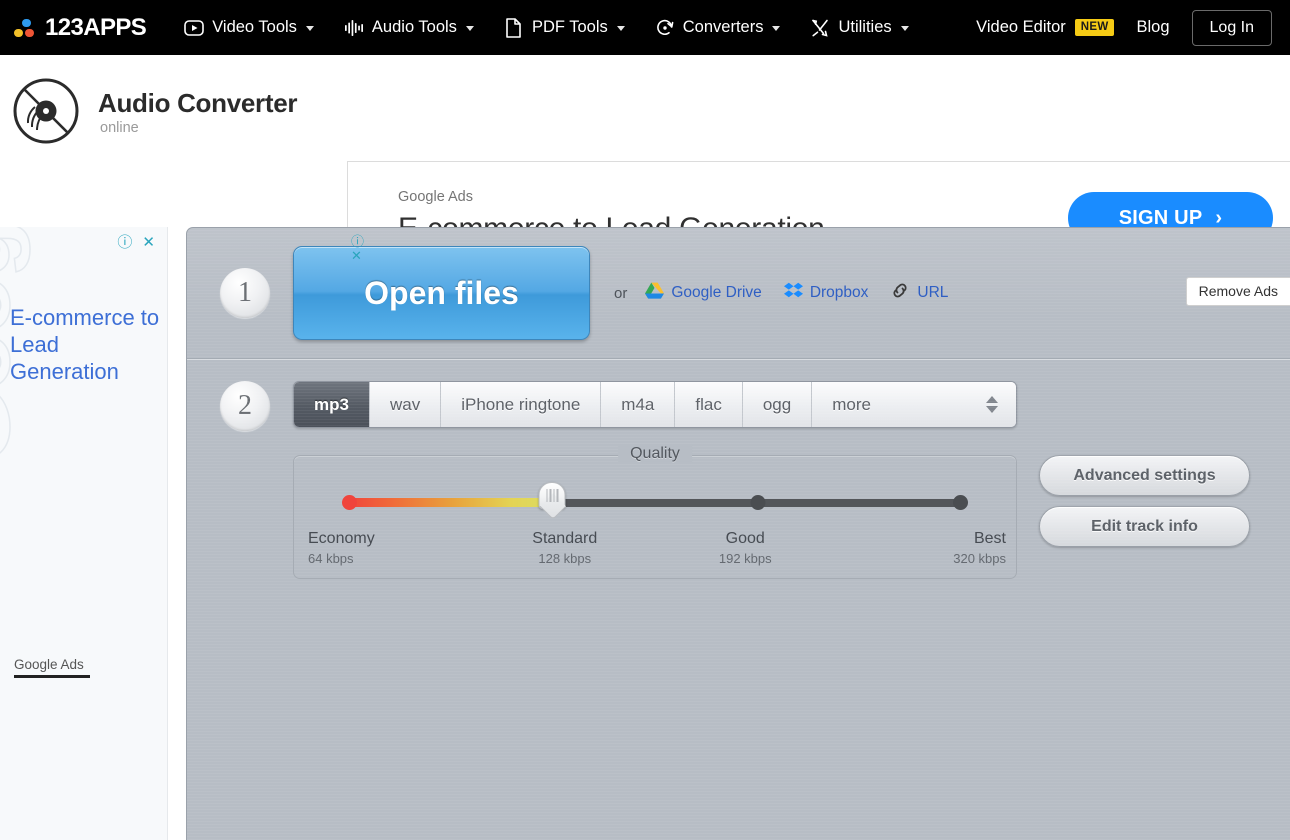  I want to click on quality-slider-handle, so click(552, 499).